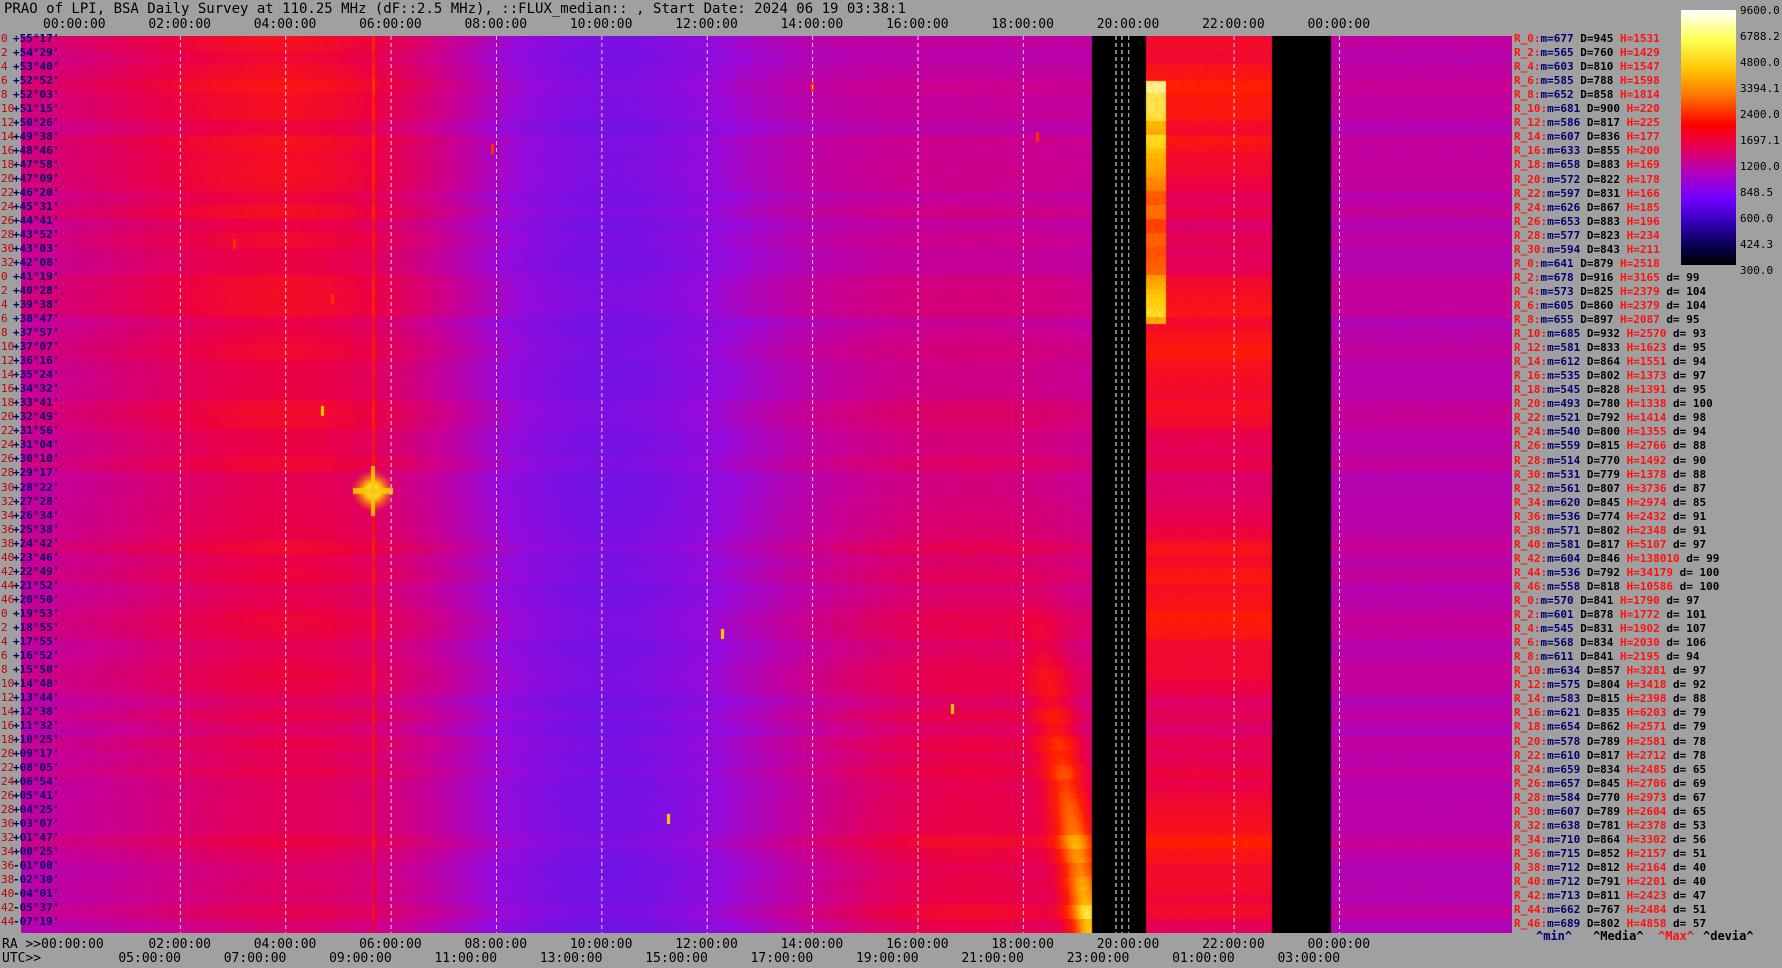 The image size is (1782, 968). Describe the element at coordinates (36, 879) in the screenshot. I see `row-declination: -02°30'` at that location.